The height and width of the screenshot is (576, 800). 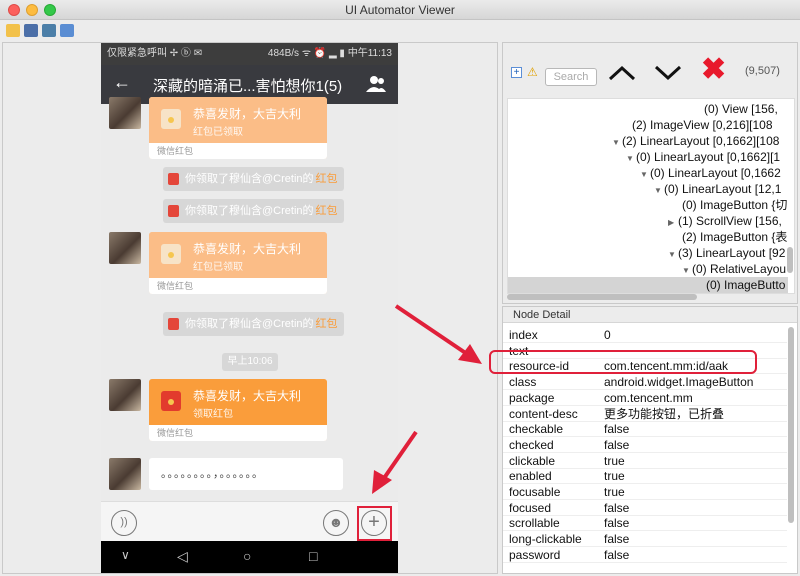 What do you see at coordinates (650, 315) in the screenshot?
I see `node-detail-title: Node Detail` at bounding box center [650, 315].